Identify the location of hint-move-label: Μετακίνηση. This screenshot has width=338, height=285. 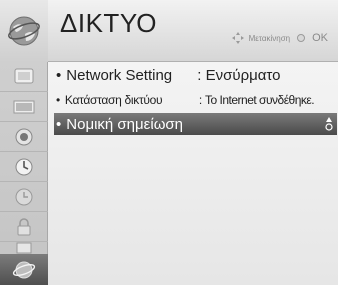
(269, 38).